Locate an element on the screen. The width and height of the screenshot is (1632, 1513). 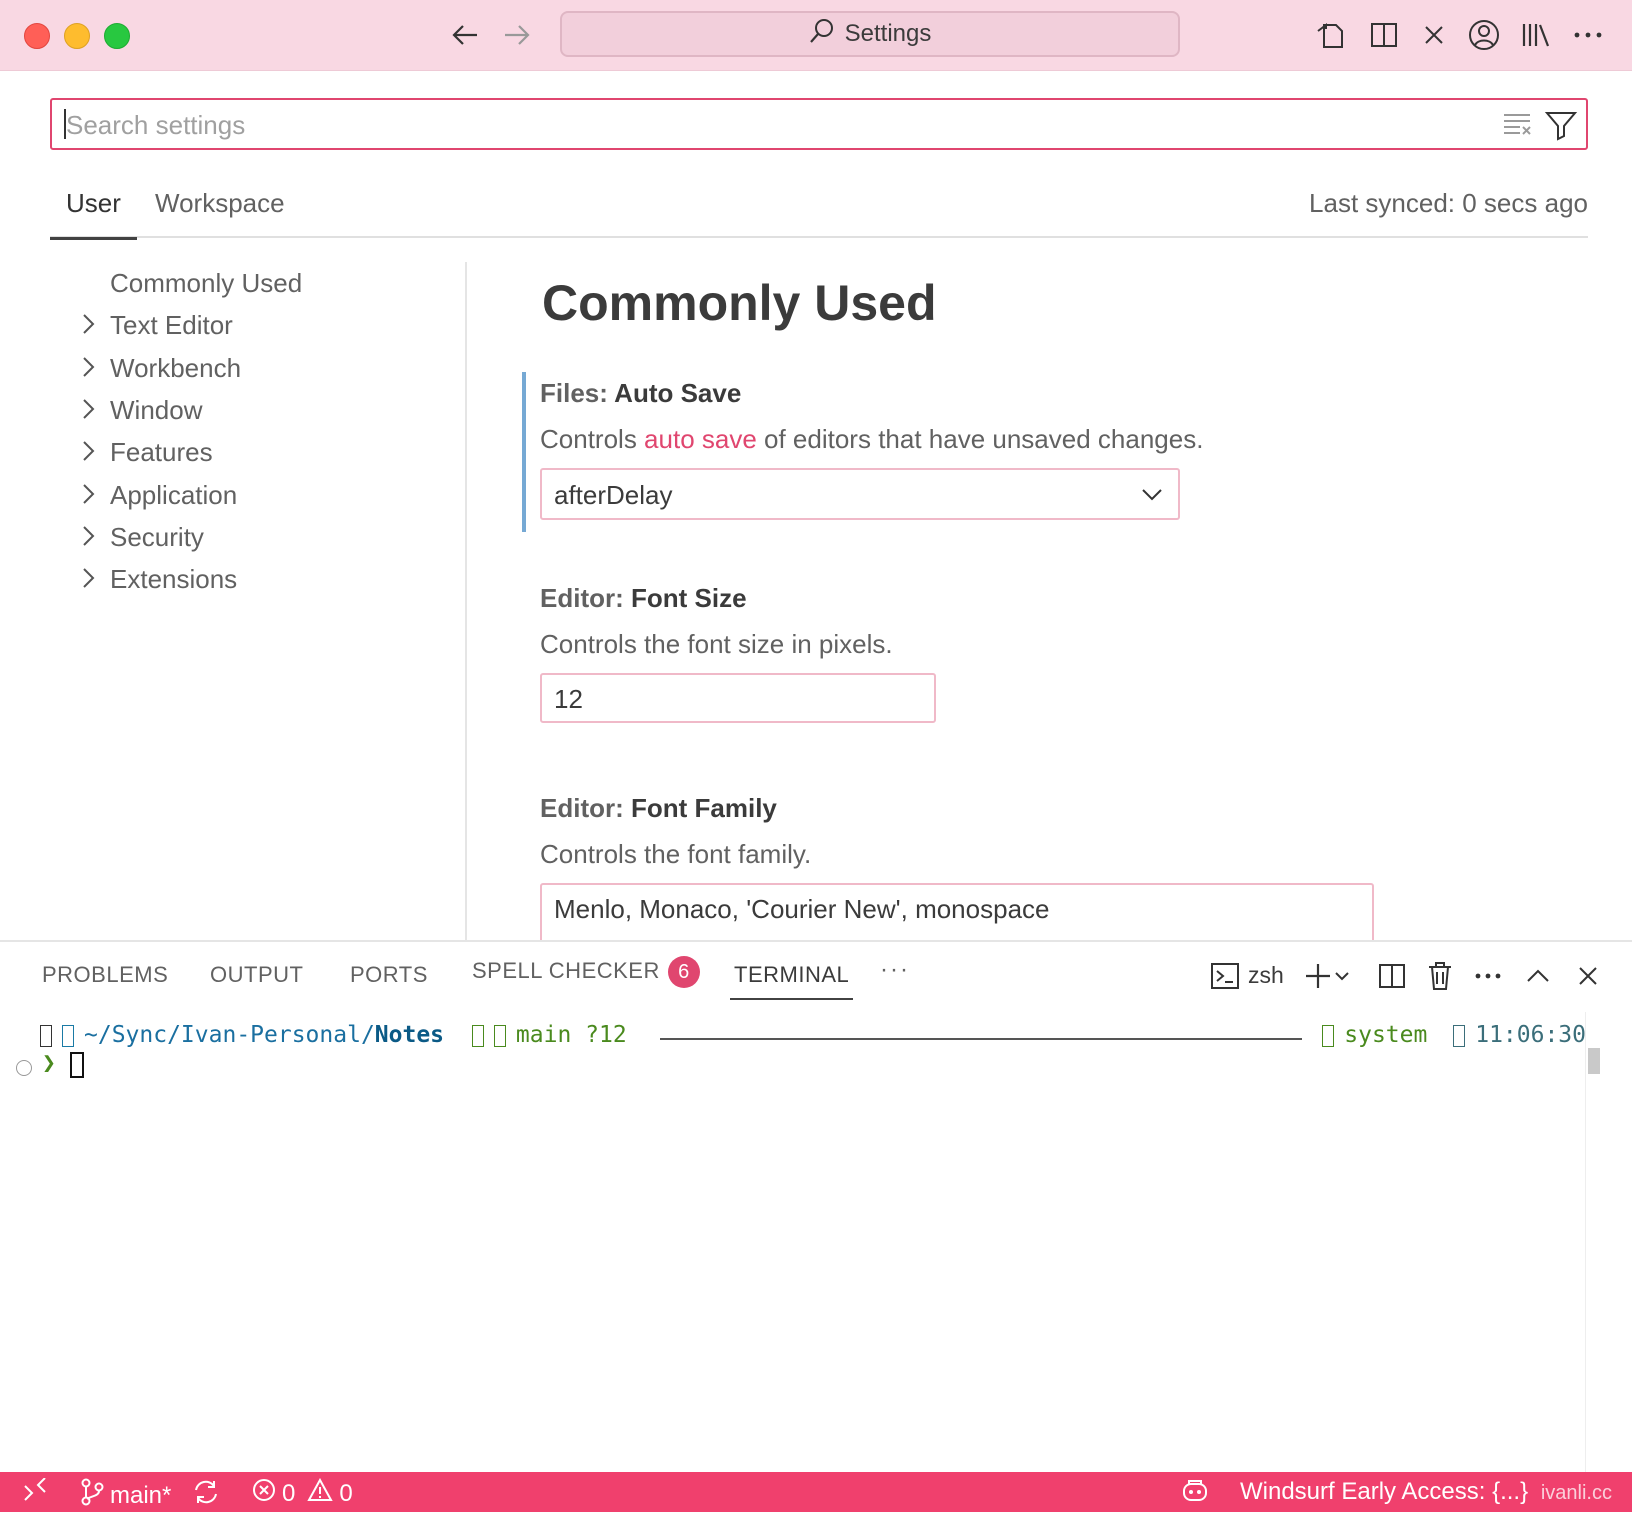
command-center: Settings is located at coordinates (870, 34).